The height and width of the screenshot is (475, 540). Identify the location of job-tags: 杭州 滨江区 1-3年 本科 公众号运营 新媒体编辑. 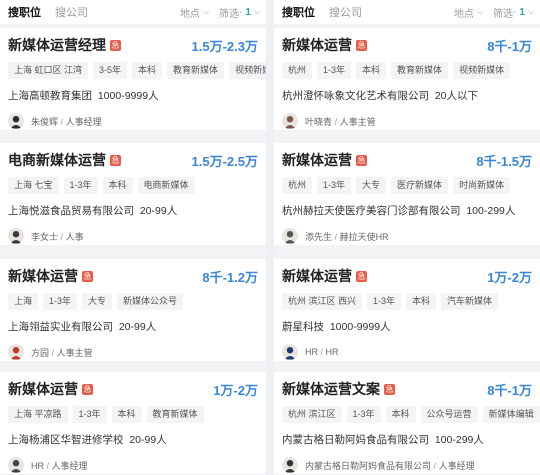
(411, 415).